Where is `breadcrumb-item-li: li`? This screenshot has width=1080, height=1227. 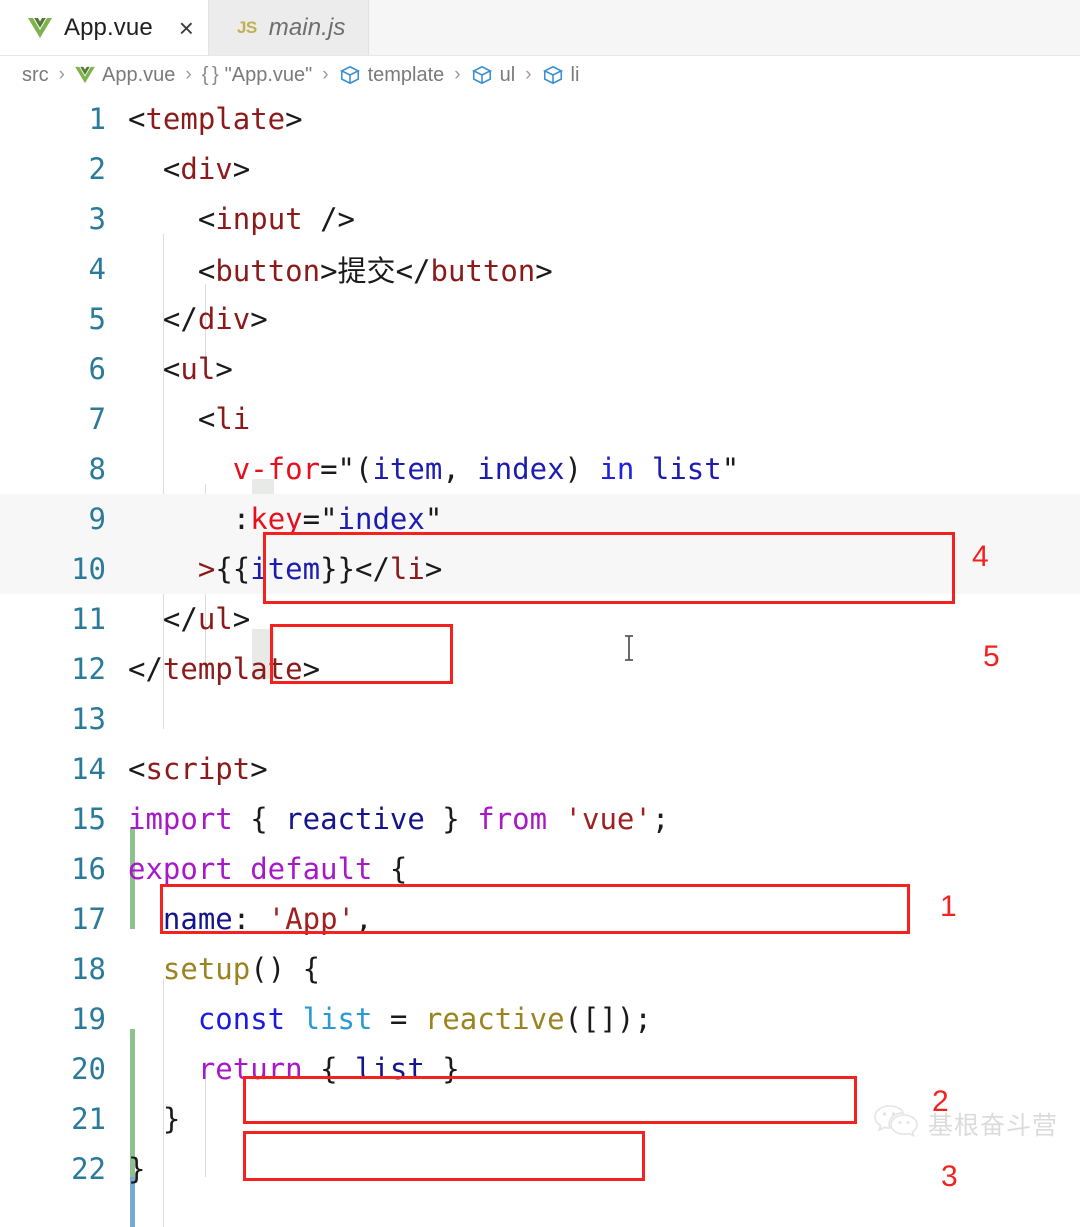
breadcrumb-item-li: li is located at coordinates (561, 75).